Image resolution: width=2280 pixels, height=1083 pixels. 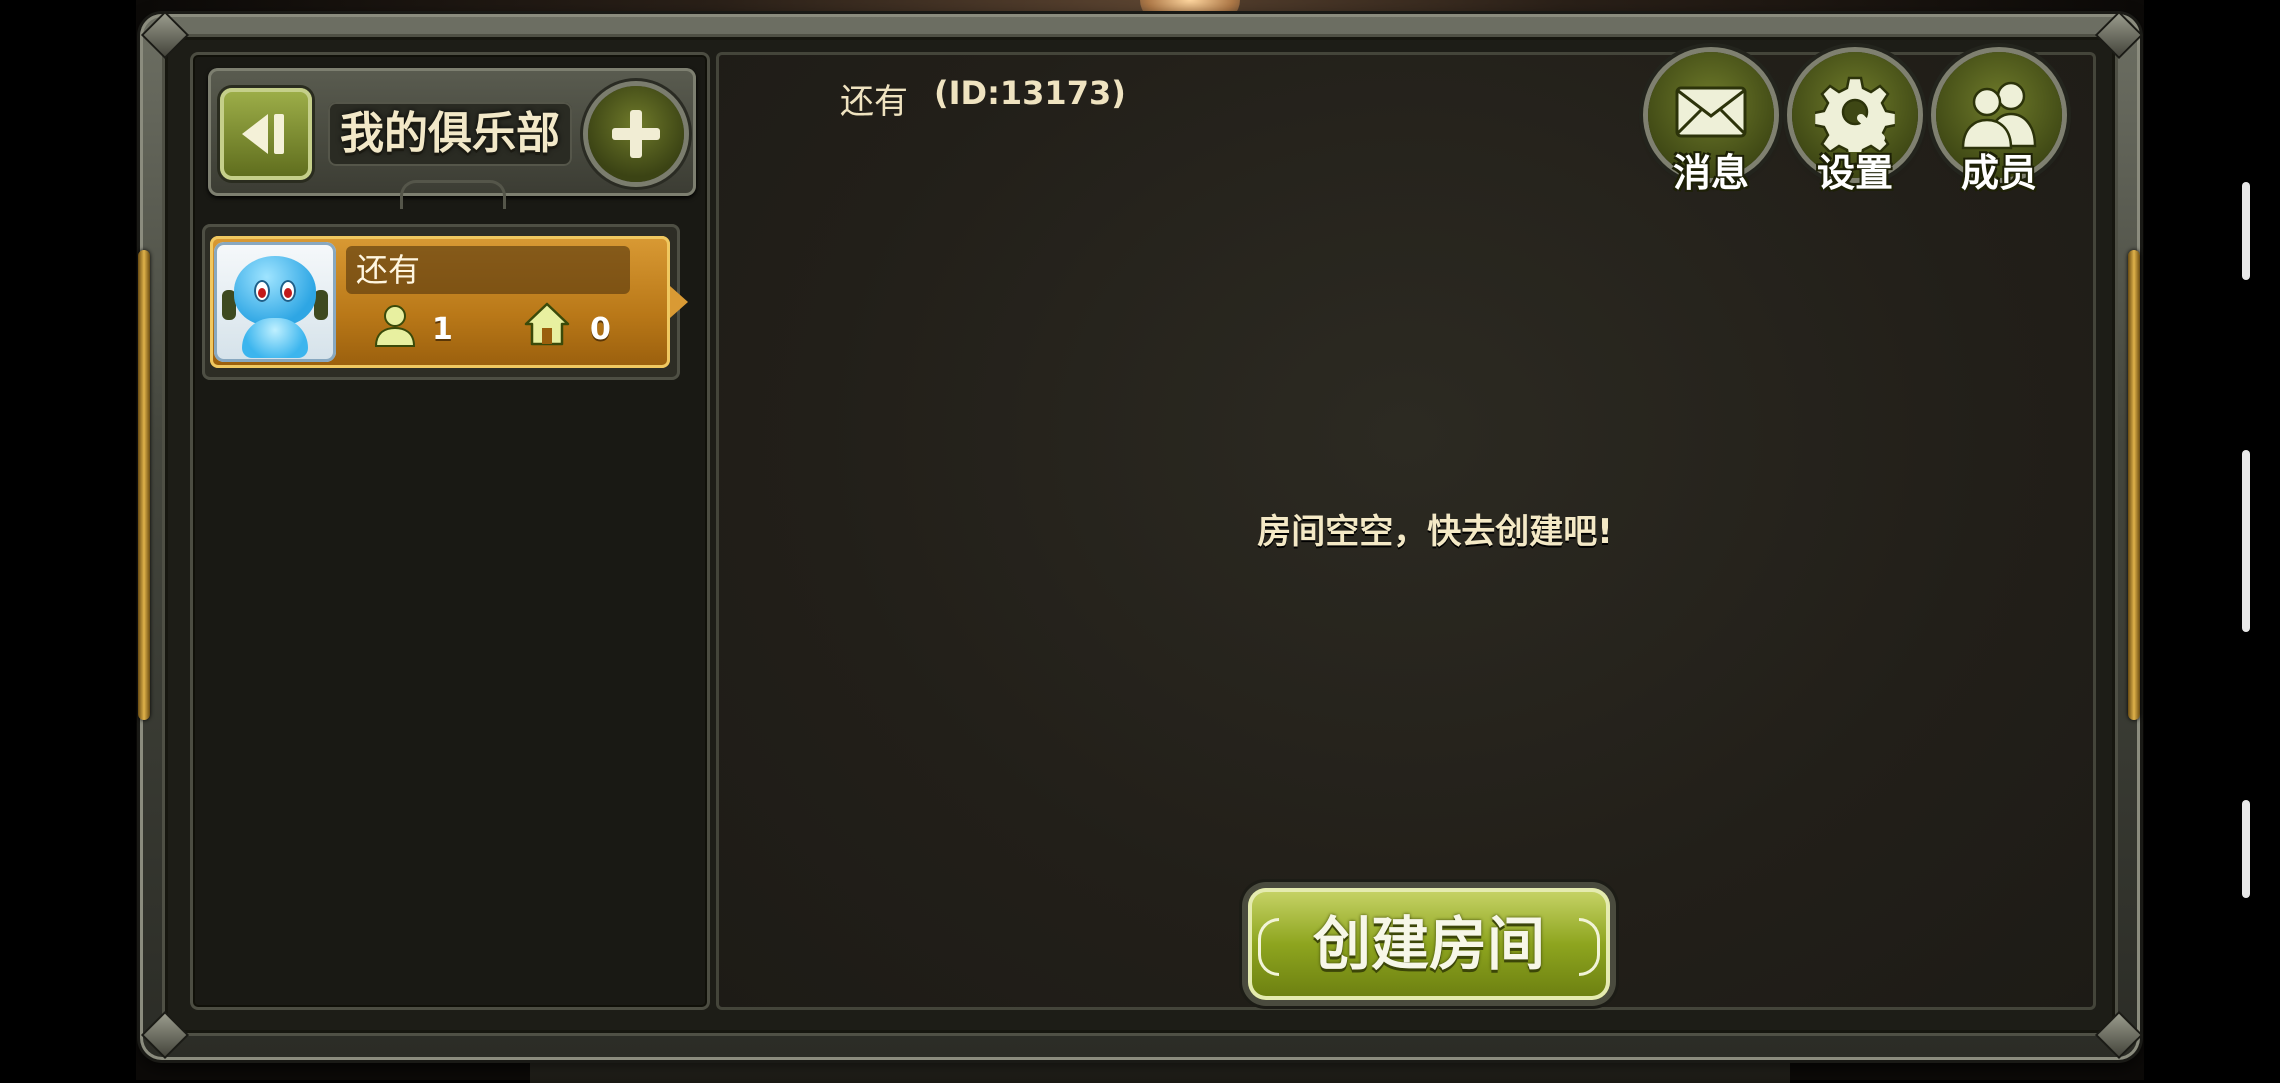 What do you see at coordinates (679, 302) in the screenshot?
I see `selected-arrow-icon` at bounding box center [679, 302].